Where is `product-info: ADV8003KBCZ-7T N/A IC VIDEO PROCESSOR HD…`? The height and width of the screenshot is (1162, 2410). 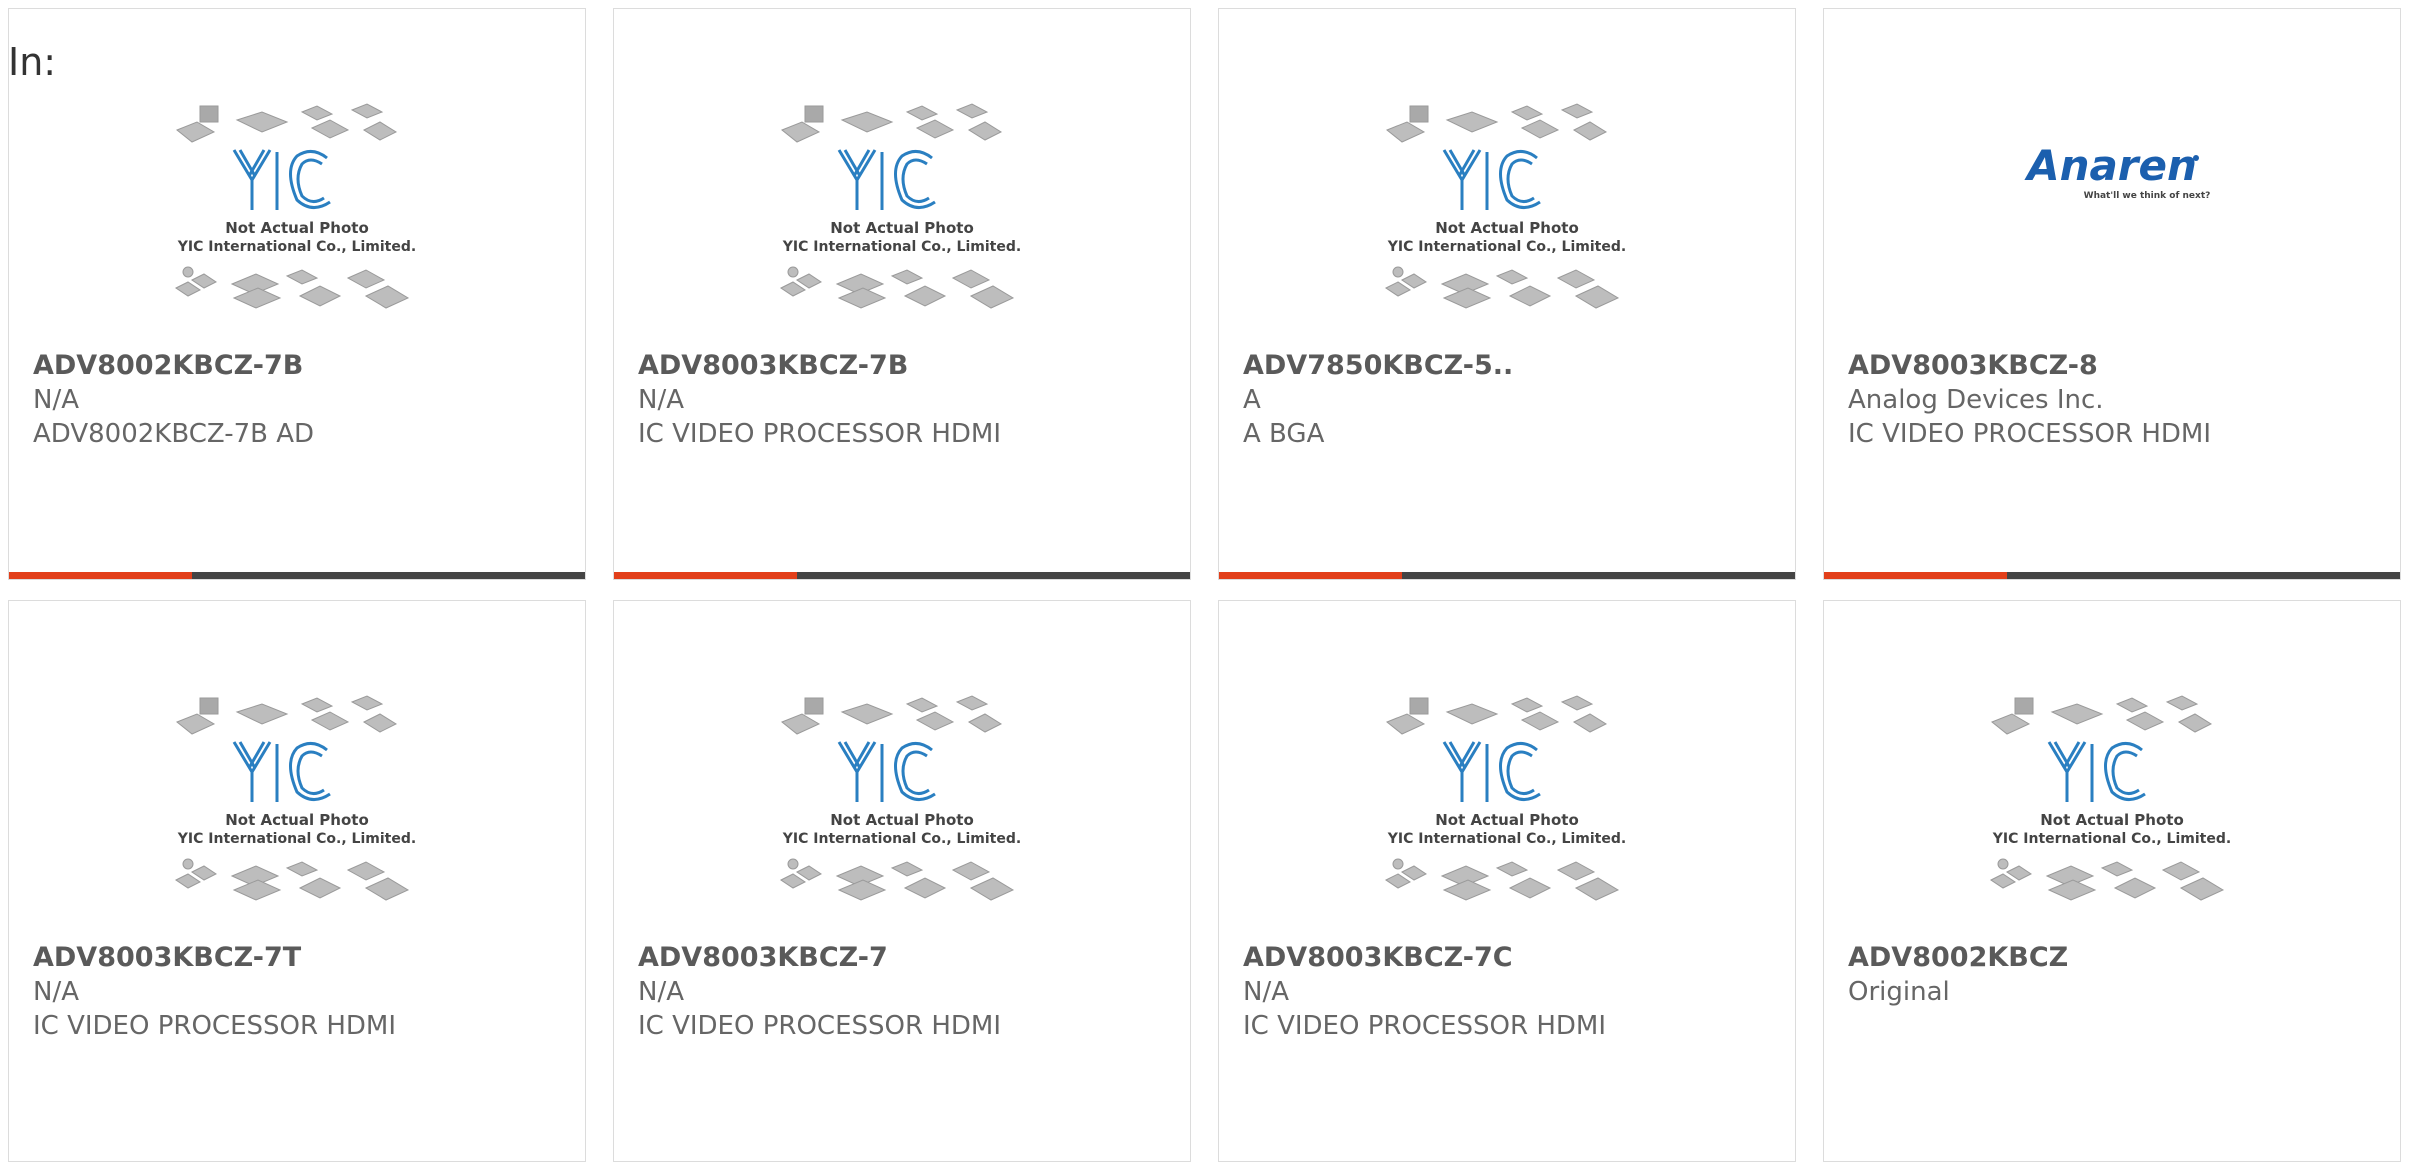
product-info: ADV8003KBCZ-7T N/A IC VIDEO PROCESSOR HD… is located at coordinates (301, 992).